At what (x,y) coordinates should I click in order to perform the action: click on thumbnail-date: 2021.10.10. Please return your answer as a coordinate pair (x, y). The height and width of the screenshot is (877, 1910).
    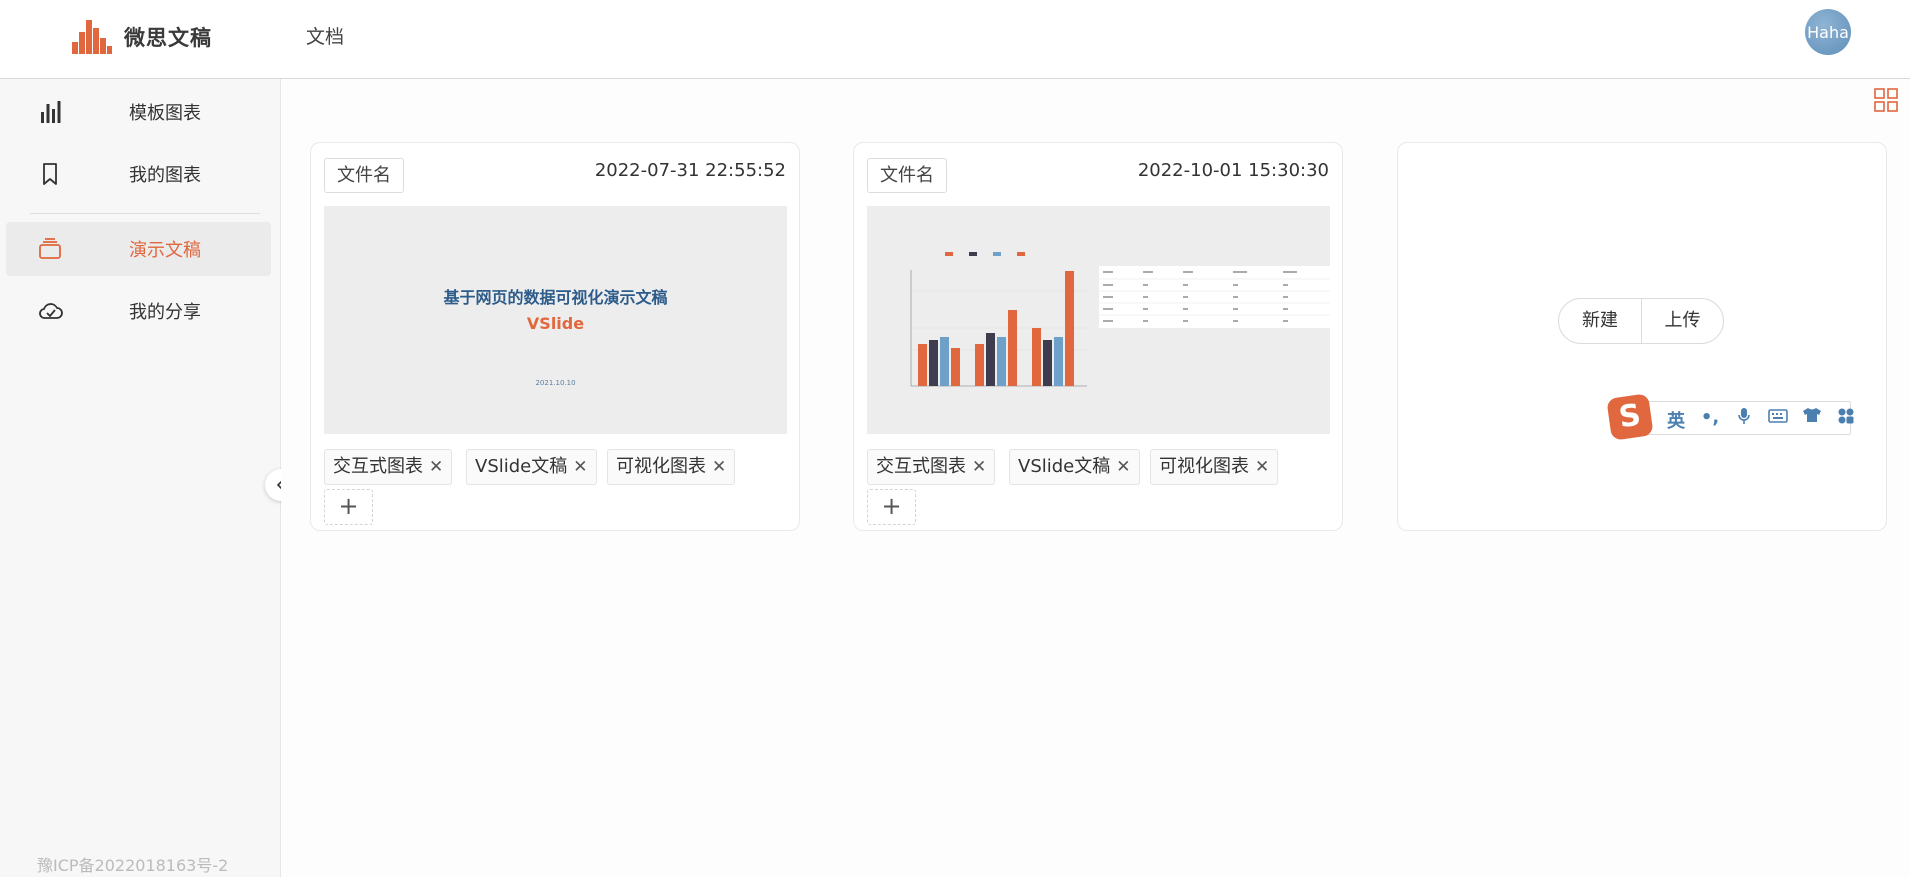
    Looking at the image, I should click on (555, 383).